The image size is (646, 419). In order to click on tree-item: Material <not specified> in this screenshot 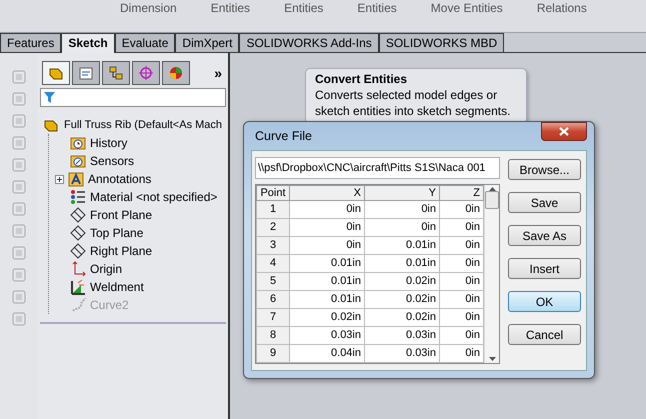, I will do `click(154, 197)`.